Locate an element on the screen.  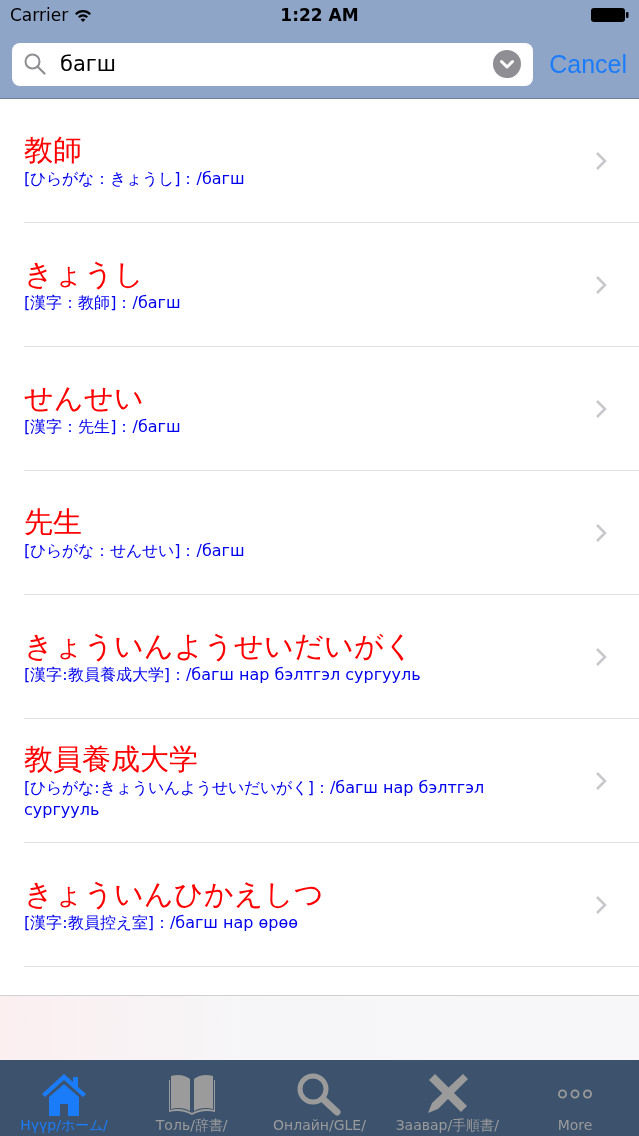
search-icon is located at coordinates (35, 64).